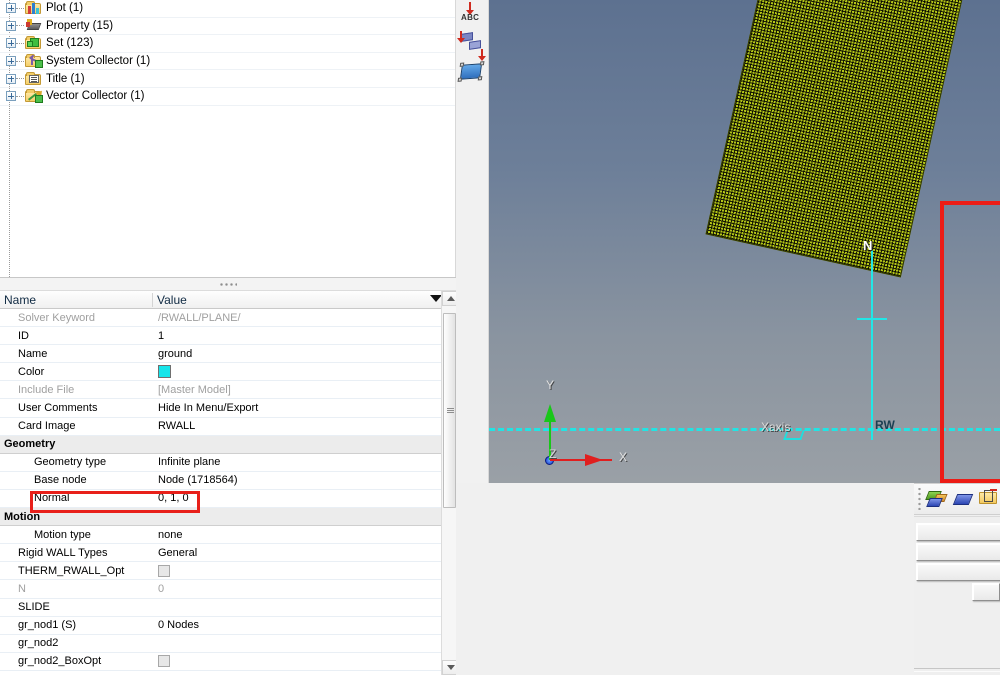 The width and height of the screenshot is (1000, 675). Describe the element at coordinates (228, 284) in the screenshot. I see `panel-splitter` at that location.